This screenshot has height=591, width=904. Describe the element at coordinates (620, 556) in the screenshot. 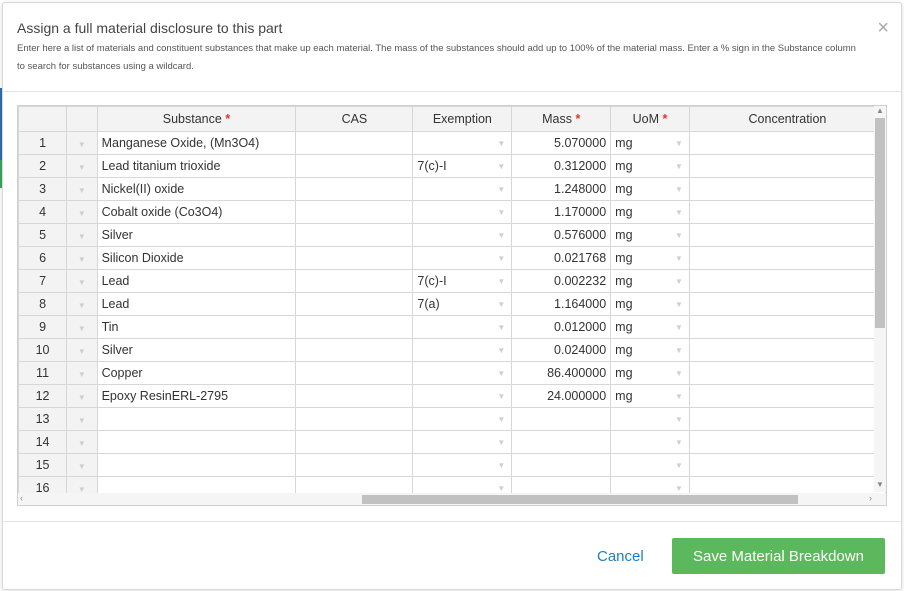

I see `cancel-button: Cancel` at that location.